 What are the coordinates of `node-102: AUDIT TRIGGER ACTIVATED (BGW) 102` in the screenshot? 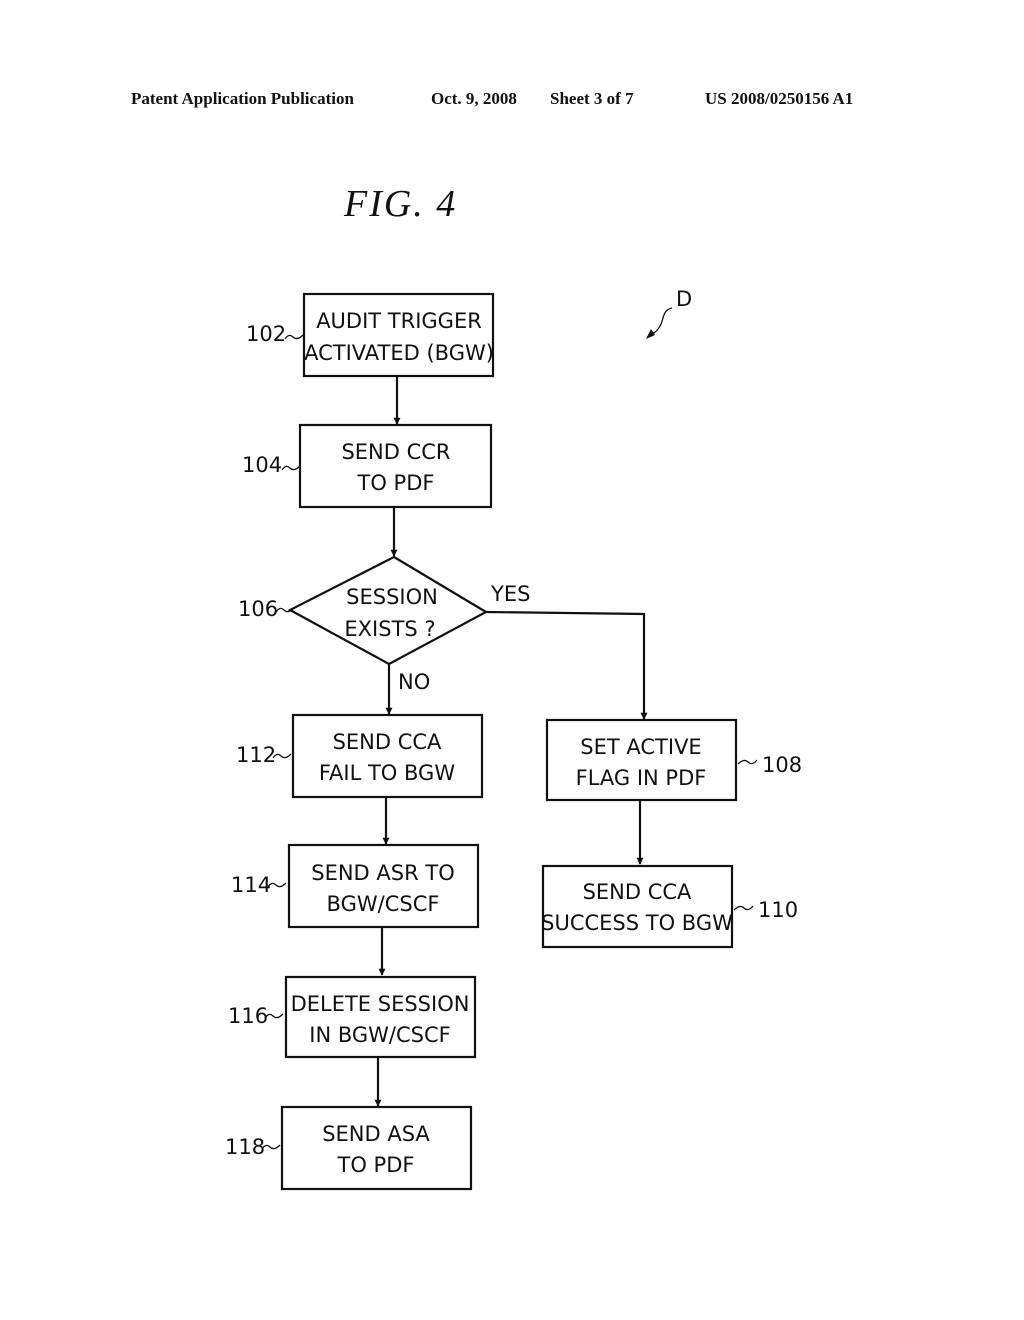 It's located at (370, 335).